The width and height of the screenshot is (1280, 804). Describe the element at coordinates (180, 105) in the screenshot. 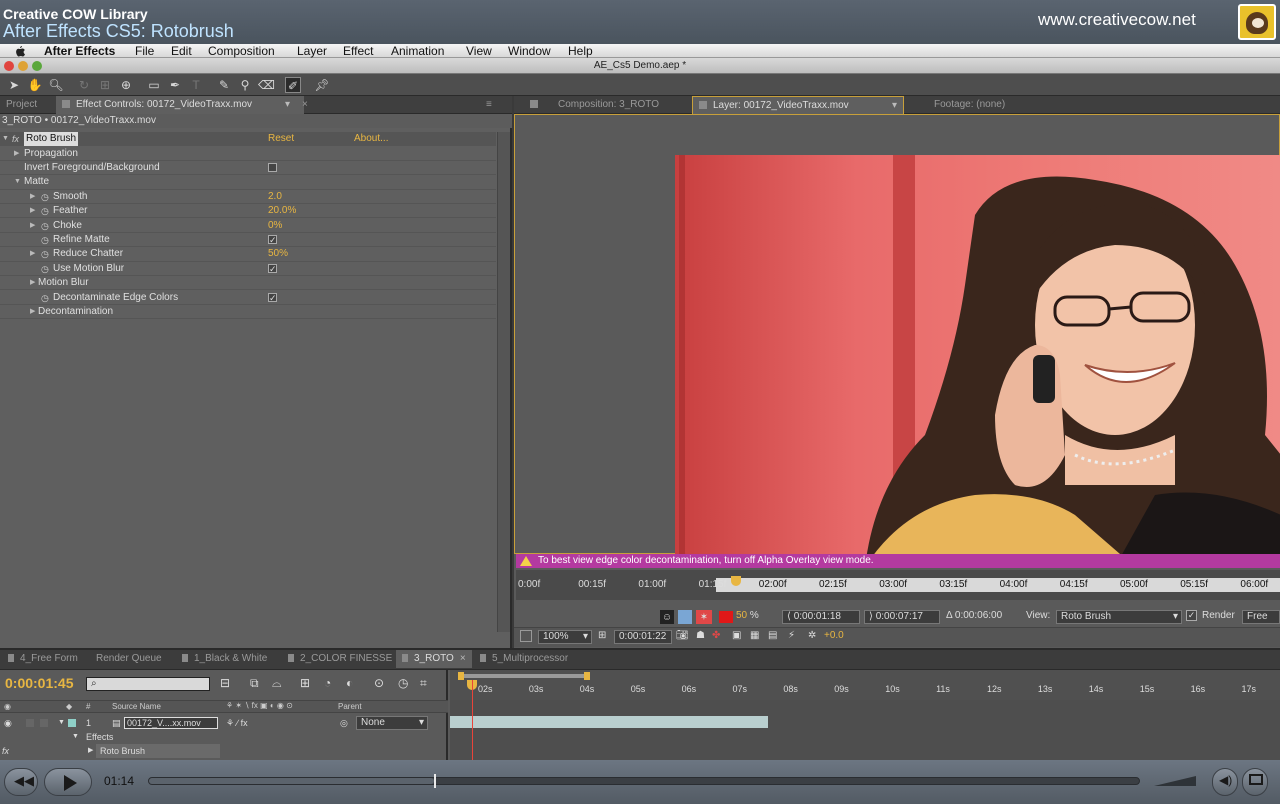

I see `tab-effect-controls: Effect Controls: 00172_VideoTraxx.mov ▾` at that location.